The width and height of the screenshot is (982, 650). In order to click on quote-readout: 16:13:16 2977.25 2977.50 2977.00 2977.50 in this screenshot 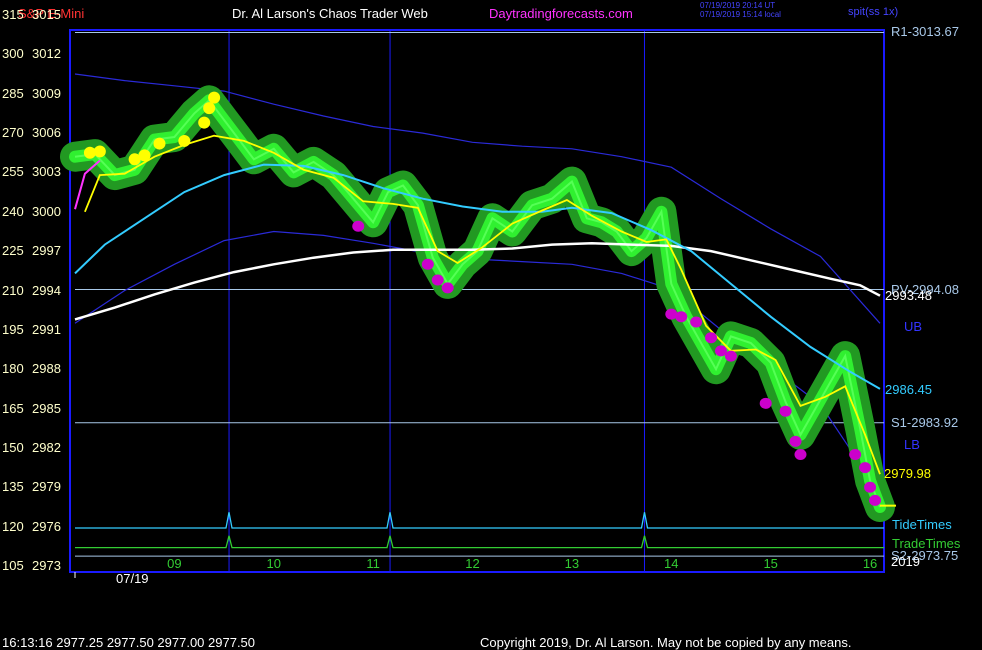, I will do `click(129, 642)`.